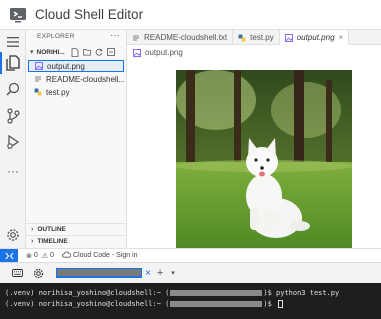 The height and width of the screenshot is (319, 381). I want to click on activity-bar: ···, so click(13, 139).